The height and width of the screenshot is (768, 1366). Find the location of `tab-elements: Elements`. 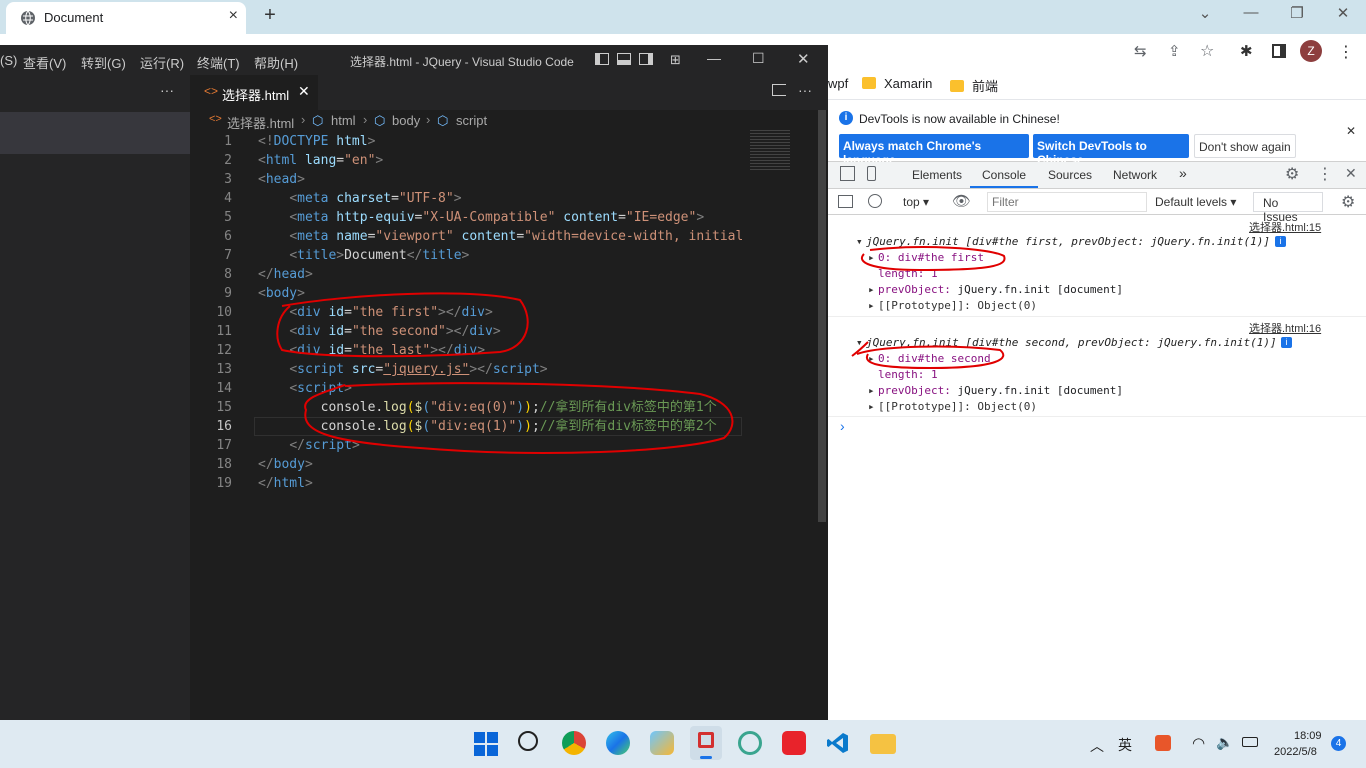

tab-elements: Elements is located at coordinates (937, 175).